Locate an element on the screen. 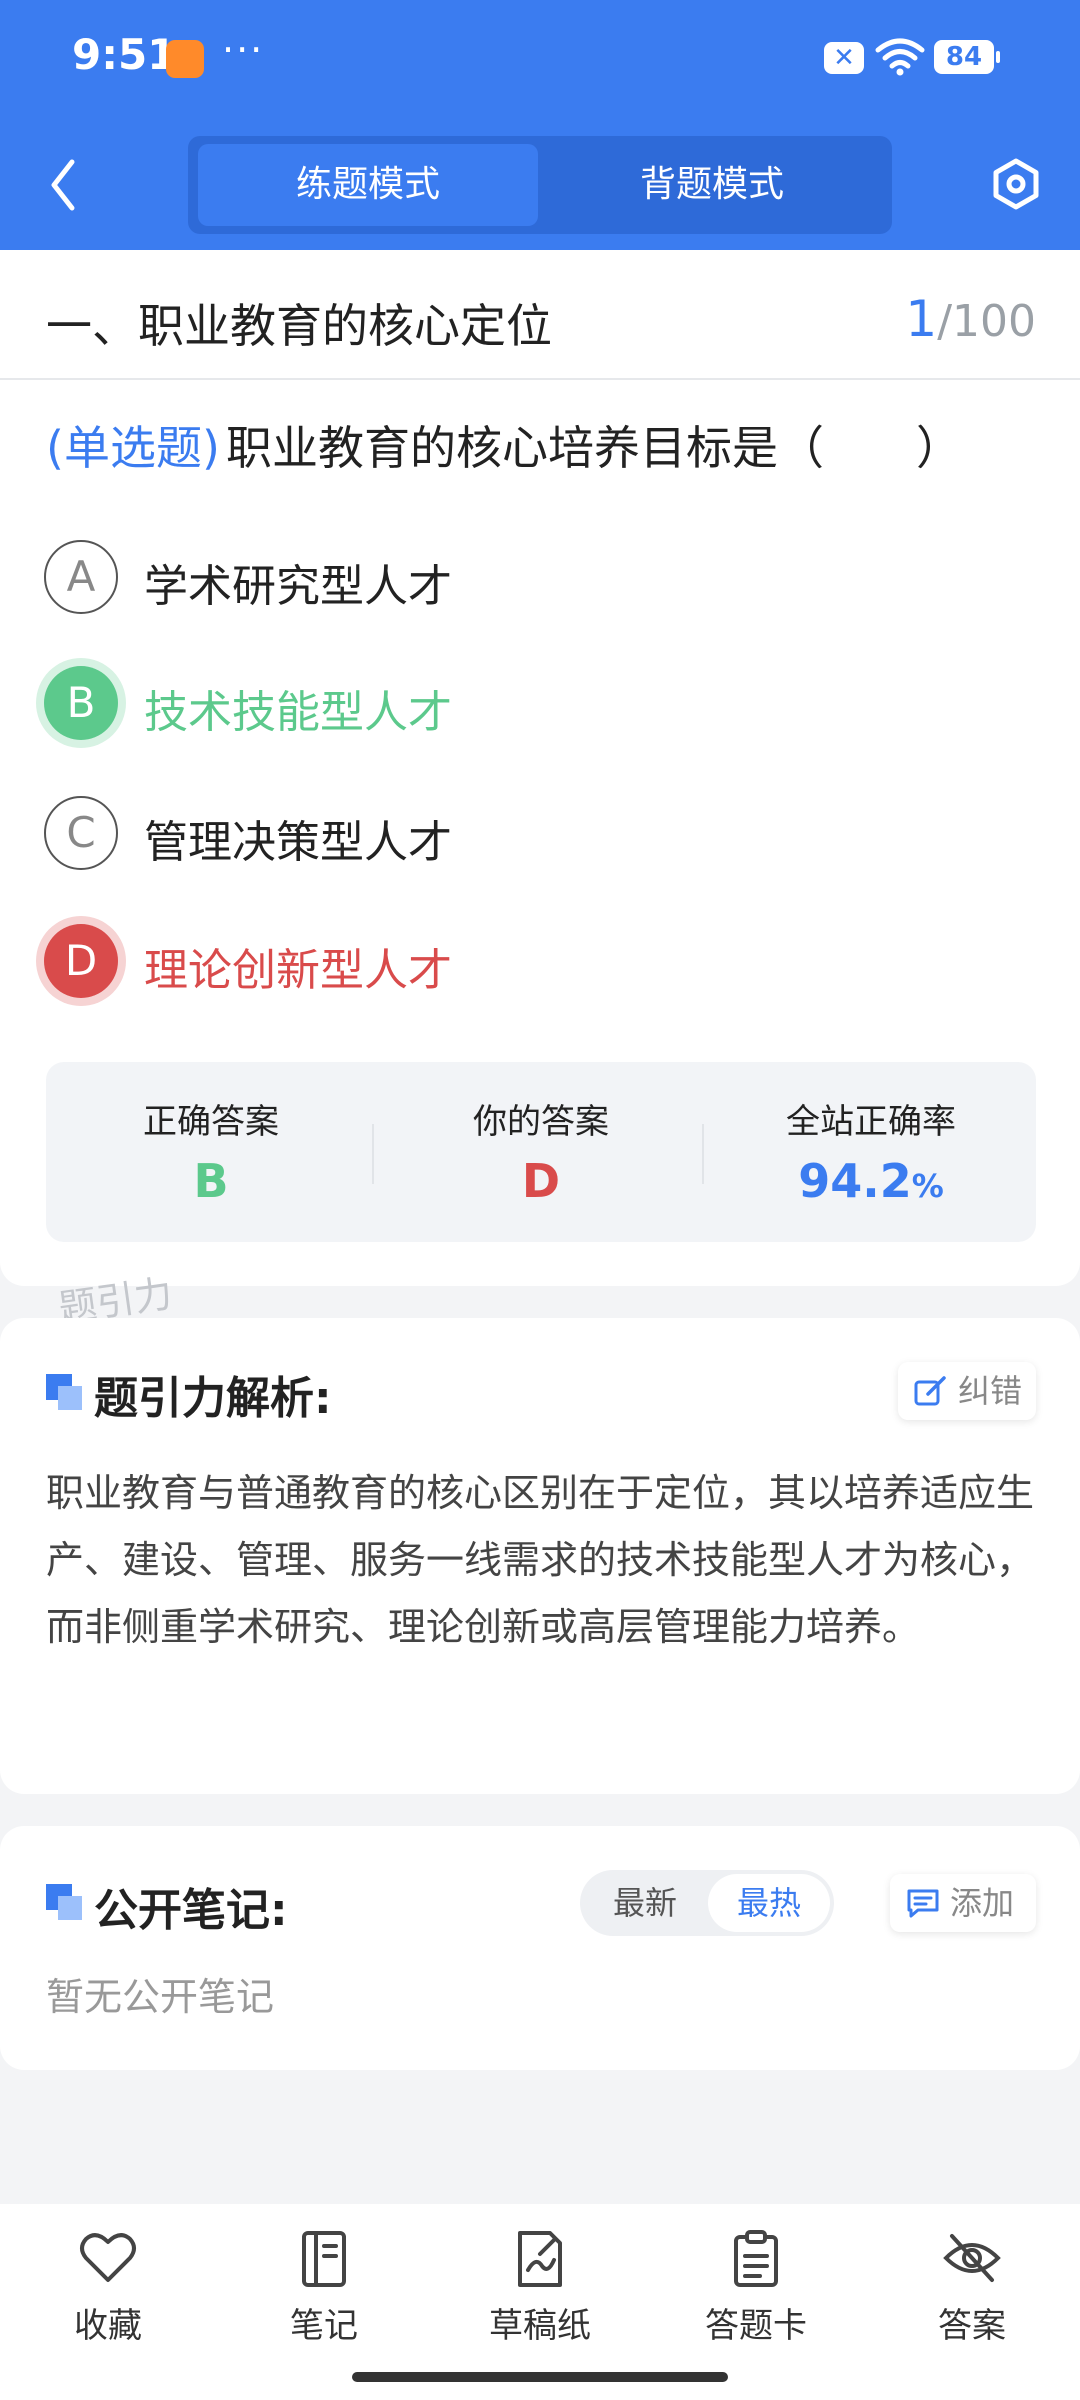  tab-label: 草稿纸 is located at coordinates (540, 2326).